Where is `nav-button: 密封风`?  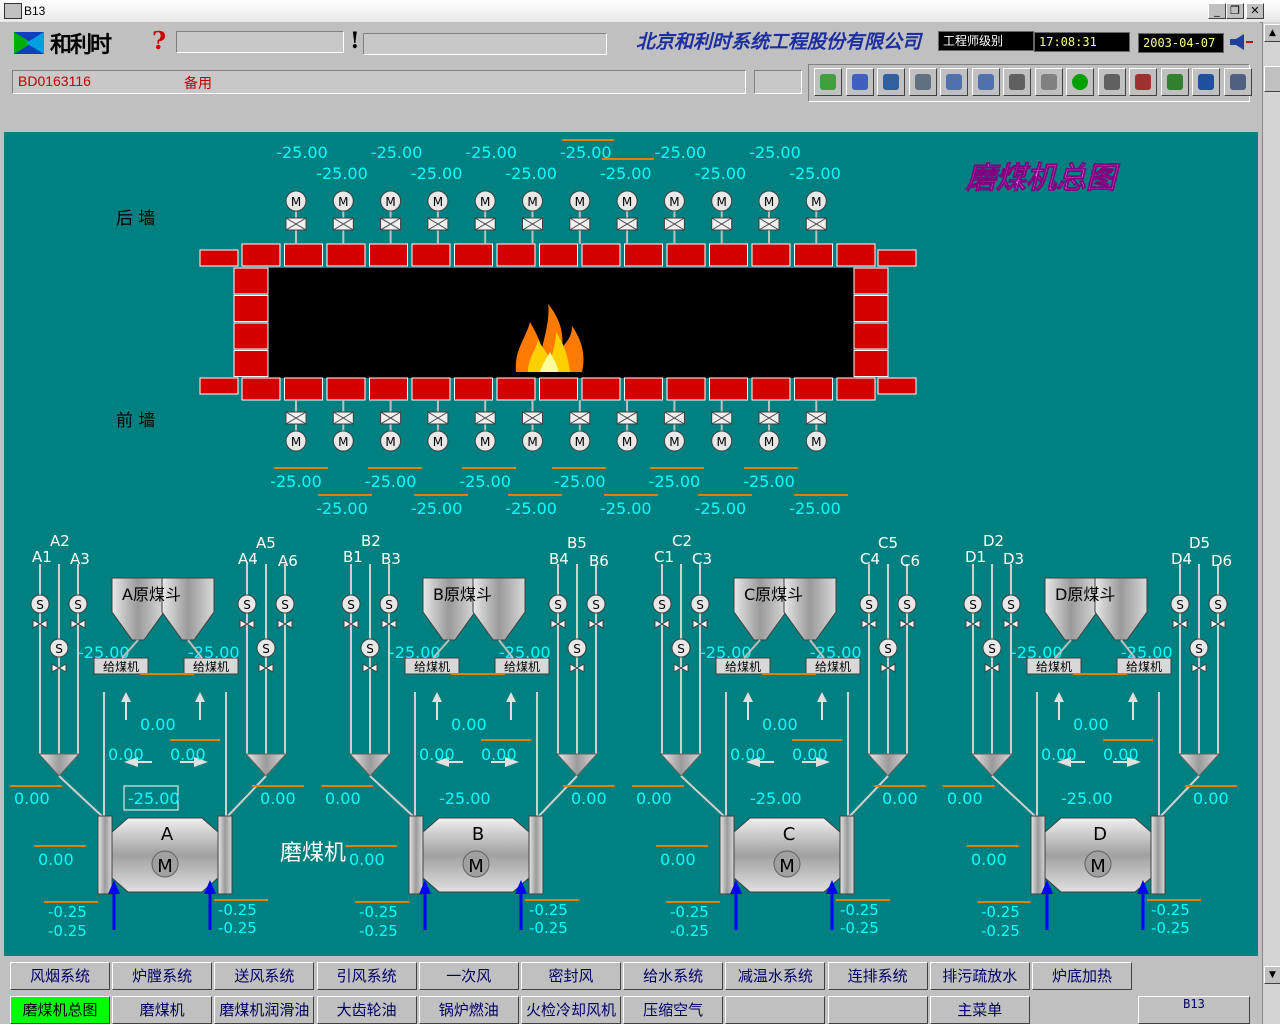
nav-button: 密封风 is located at coordinates (571, 976).